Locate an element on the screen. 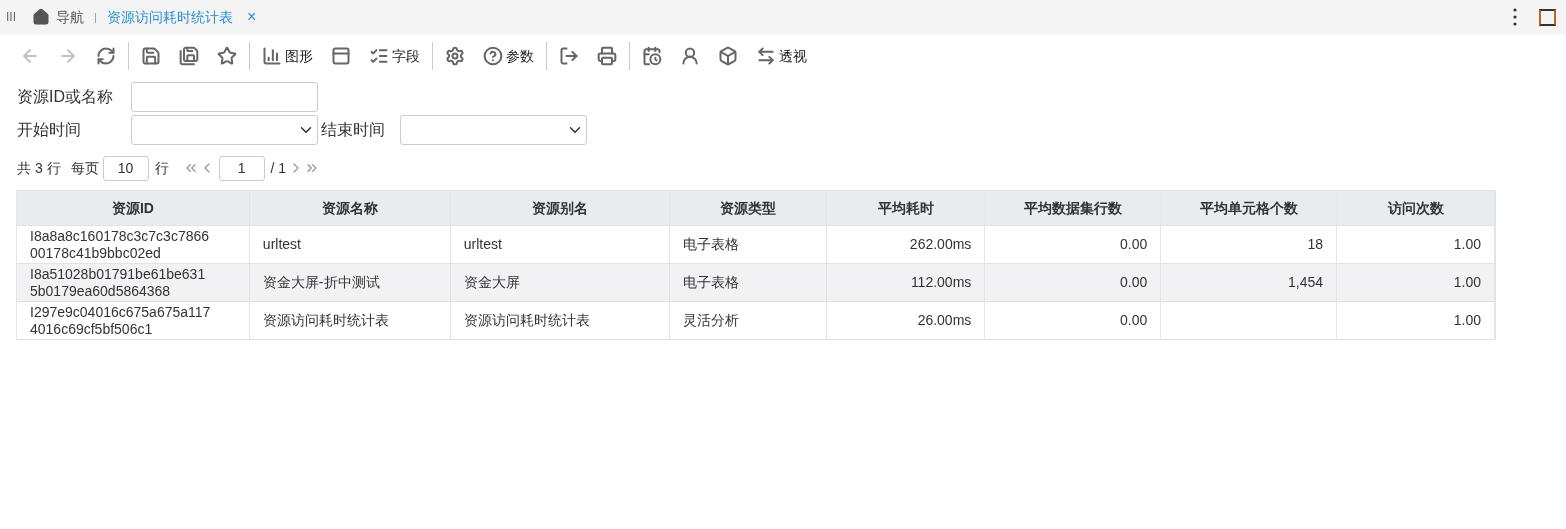  table-cell-text: 112.00ms is located at coordinates (941, 282).